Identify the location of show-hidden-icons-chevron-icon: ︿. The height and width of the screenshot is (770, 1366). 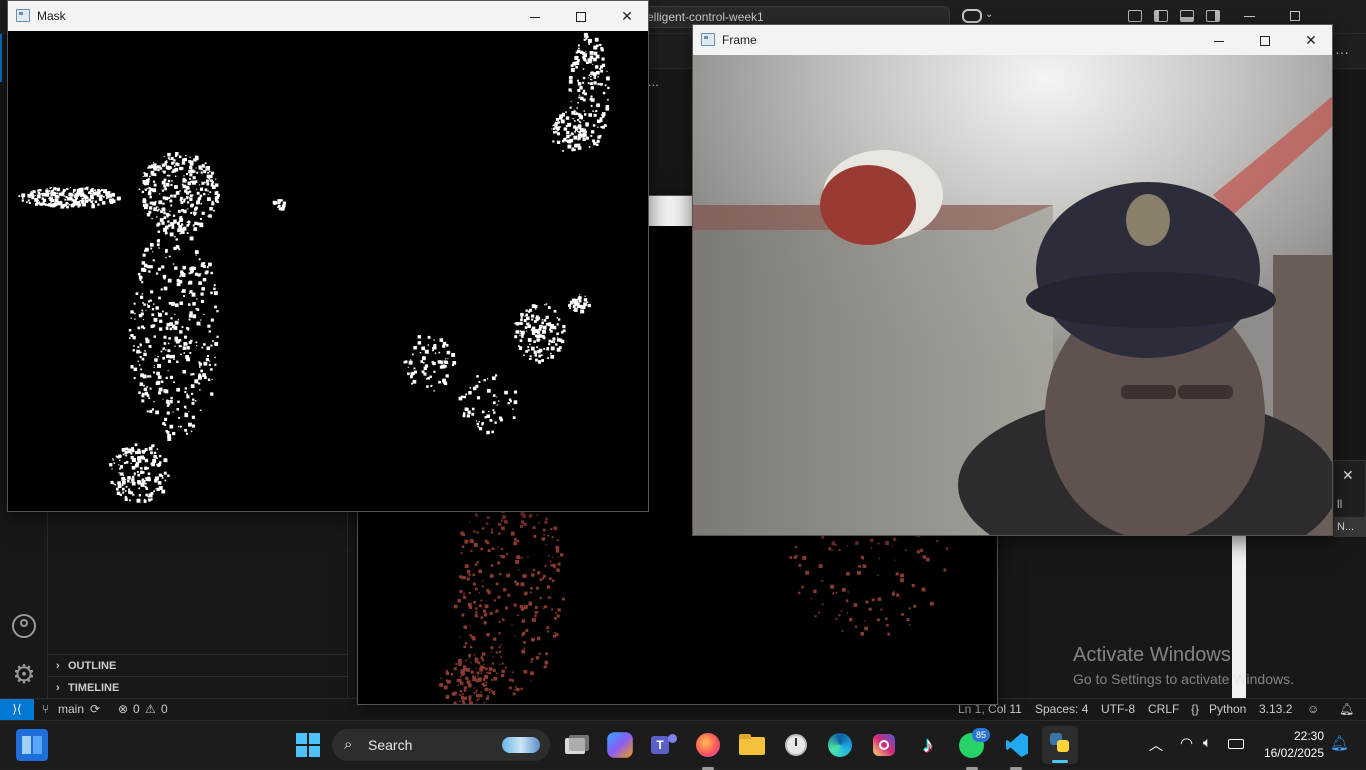
(1156, 745).